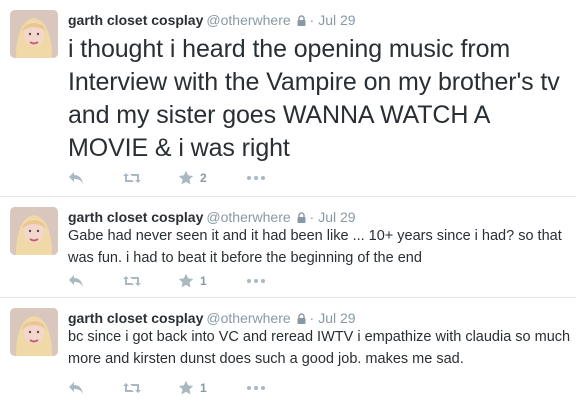 This screenshot has width=576, height=406. Describe the element at coordinates (301, 21) in the screenshot. I see `lock-icon` at that location.